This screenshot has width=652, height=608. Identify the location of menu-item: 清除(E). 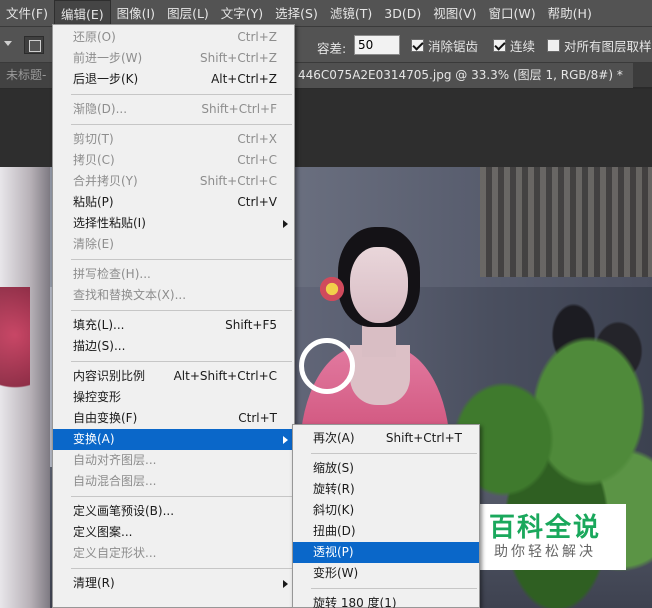
(173, 244).